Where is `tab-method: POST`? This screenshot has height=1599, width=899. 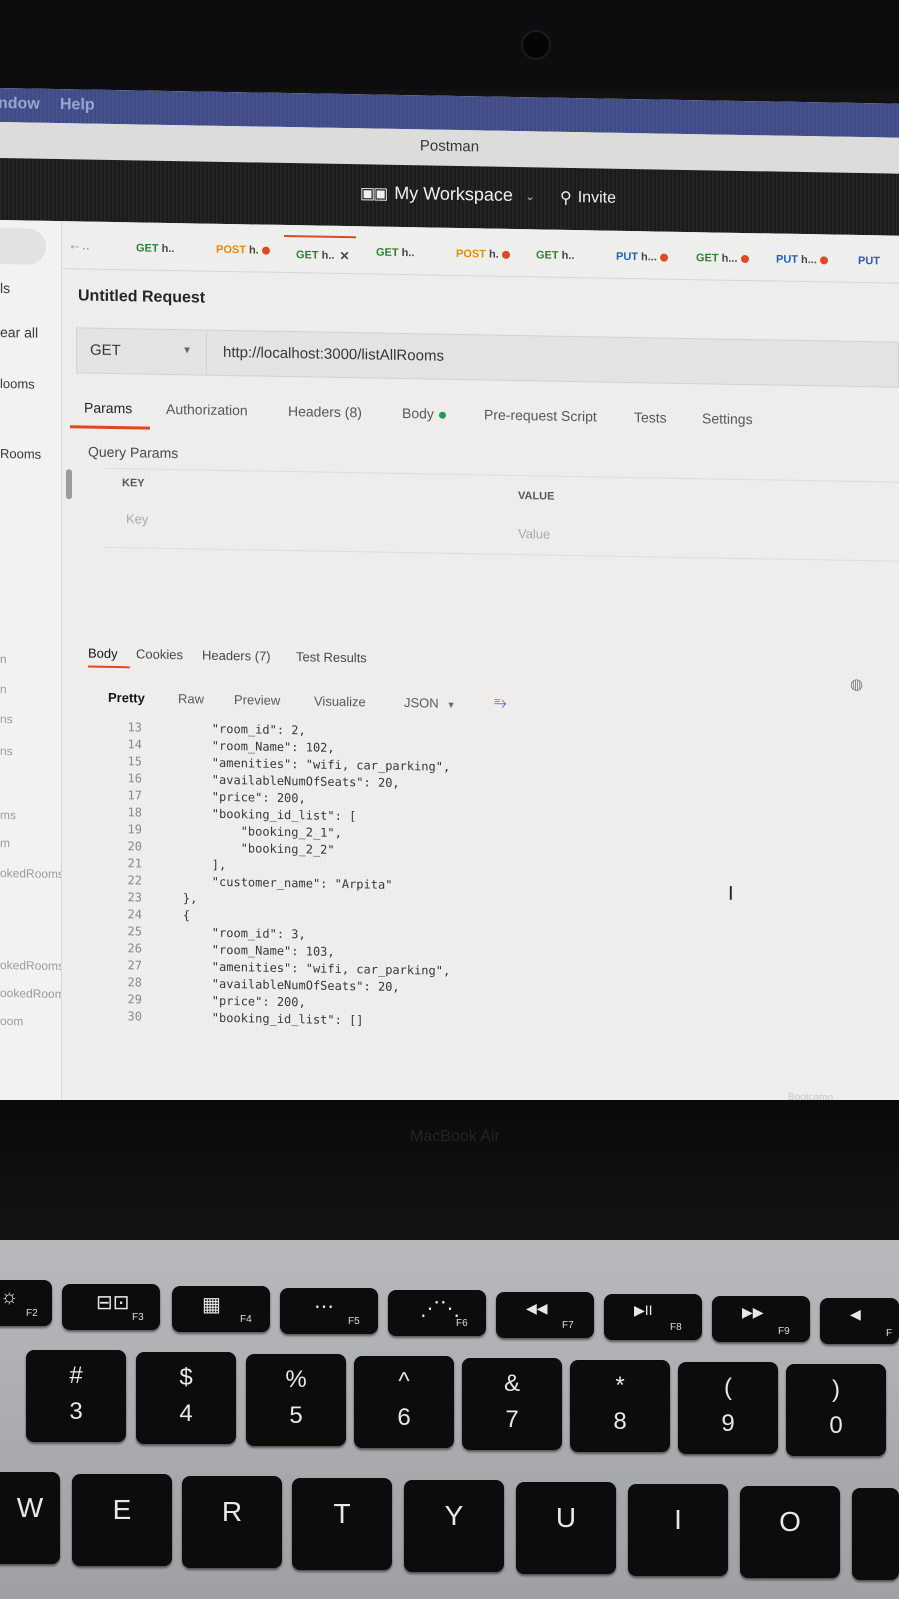 tab-method: POST is located at coordinates (471, 254).